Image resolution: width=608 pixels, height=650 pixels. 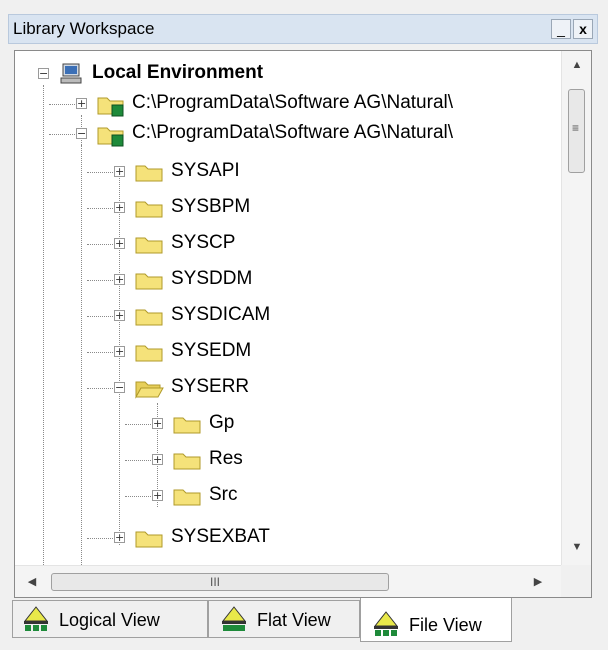 I want to click on scrollbar-corner, so click(x=576, y=581).